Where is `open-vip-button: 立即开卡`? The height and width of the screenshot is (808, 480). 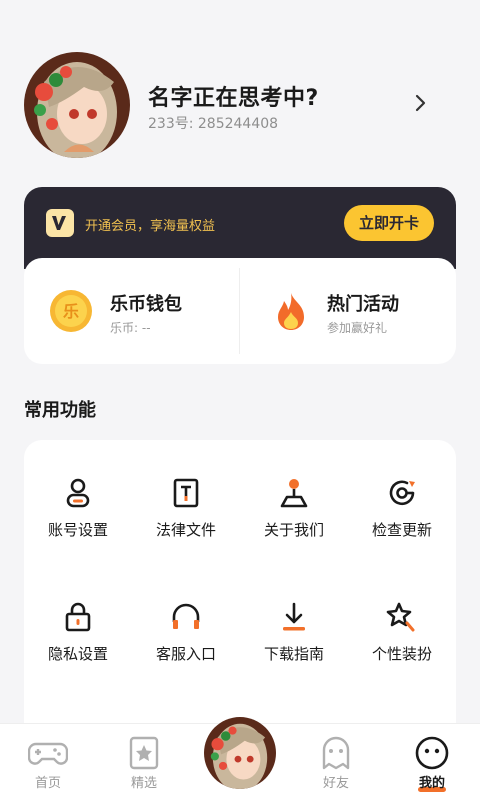 open-vip-button: 立即开卡 is located at coordinates (389, 223).